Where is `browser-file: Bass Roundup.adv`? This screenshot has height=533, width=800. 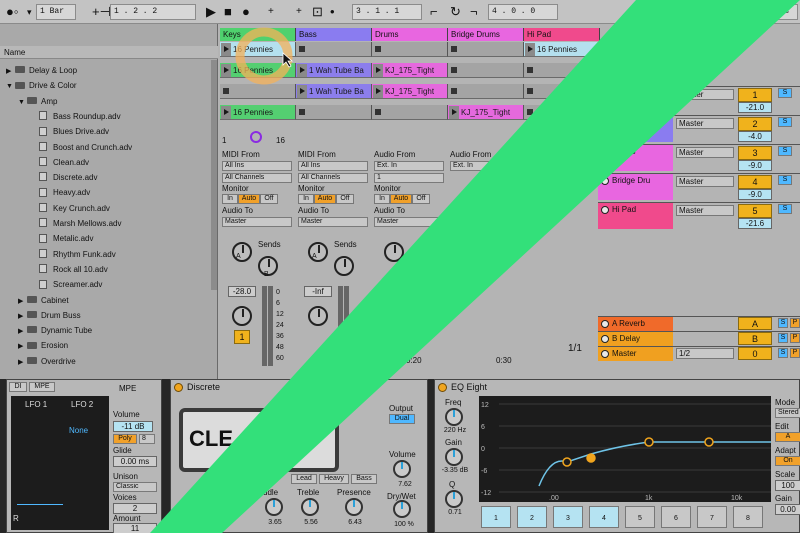
browser-file: Bass Roundup.adv is located at coordinates (106, 116).